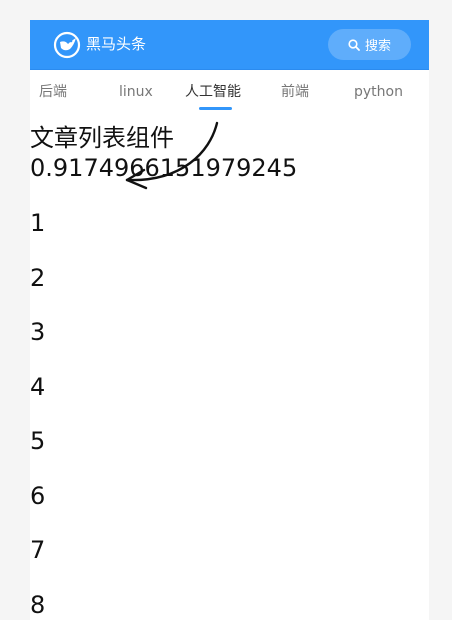 This screenshot has height=620, width=452. What do you see at coordinates (354, 44) in the screenshot?
I see `search-icon` at bounding box center [354, 44].